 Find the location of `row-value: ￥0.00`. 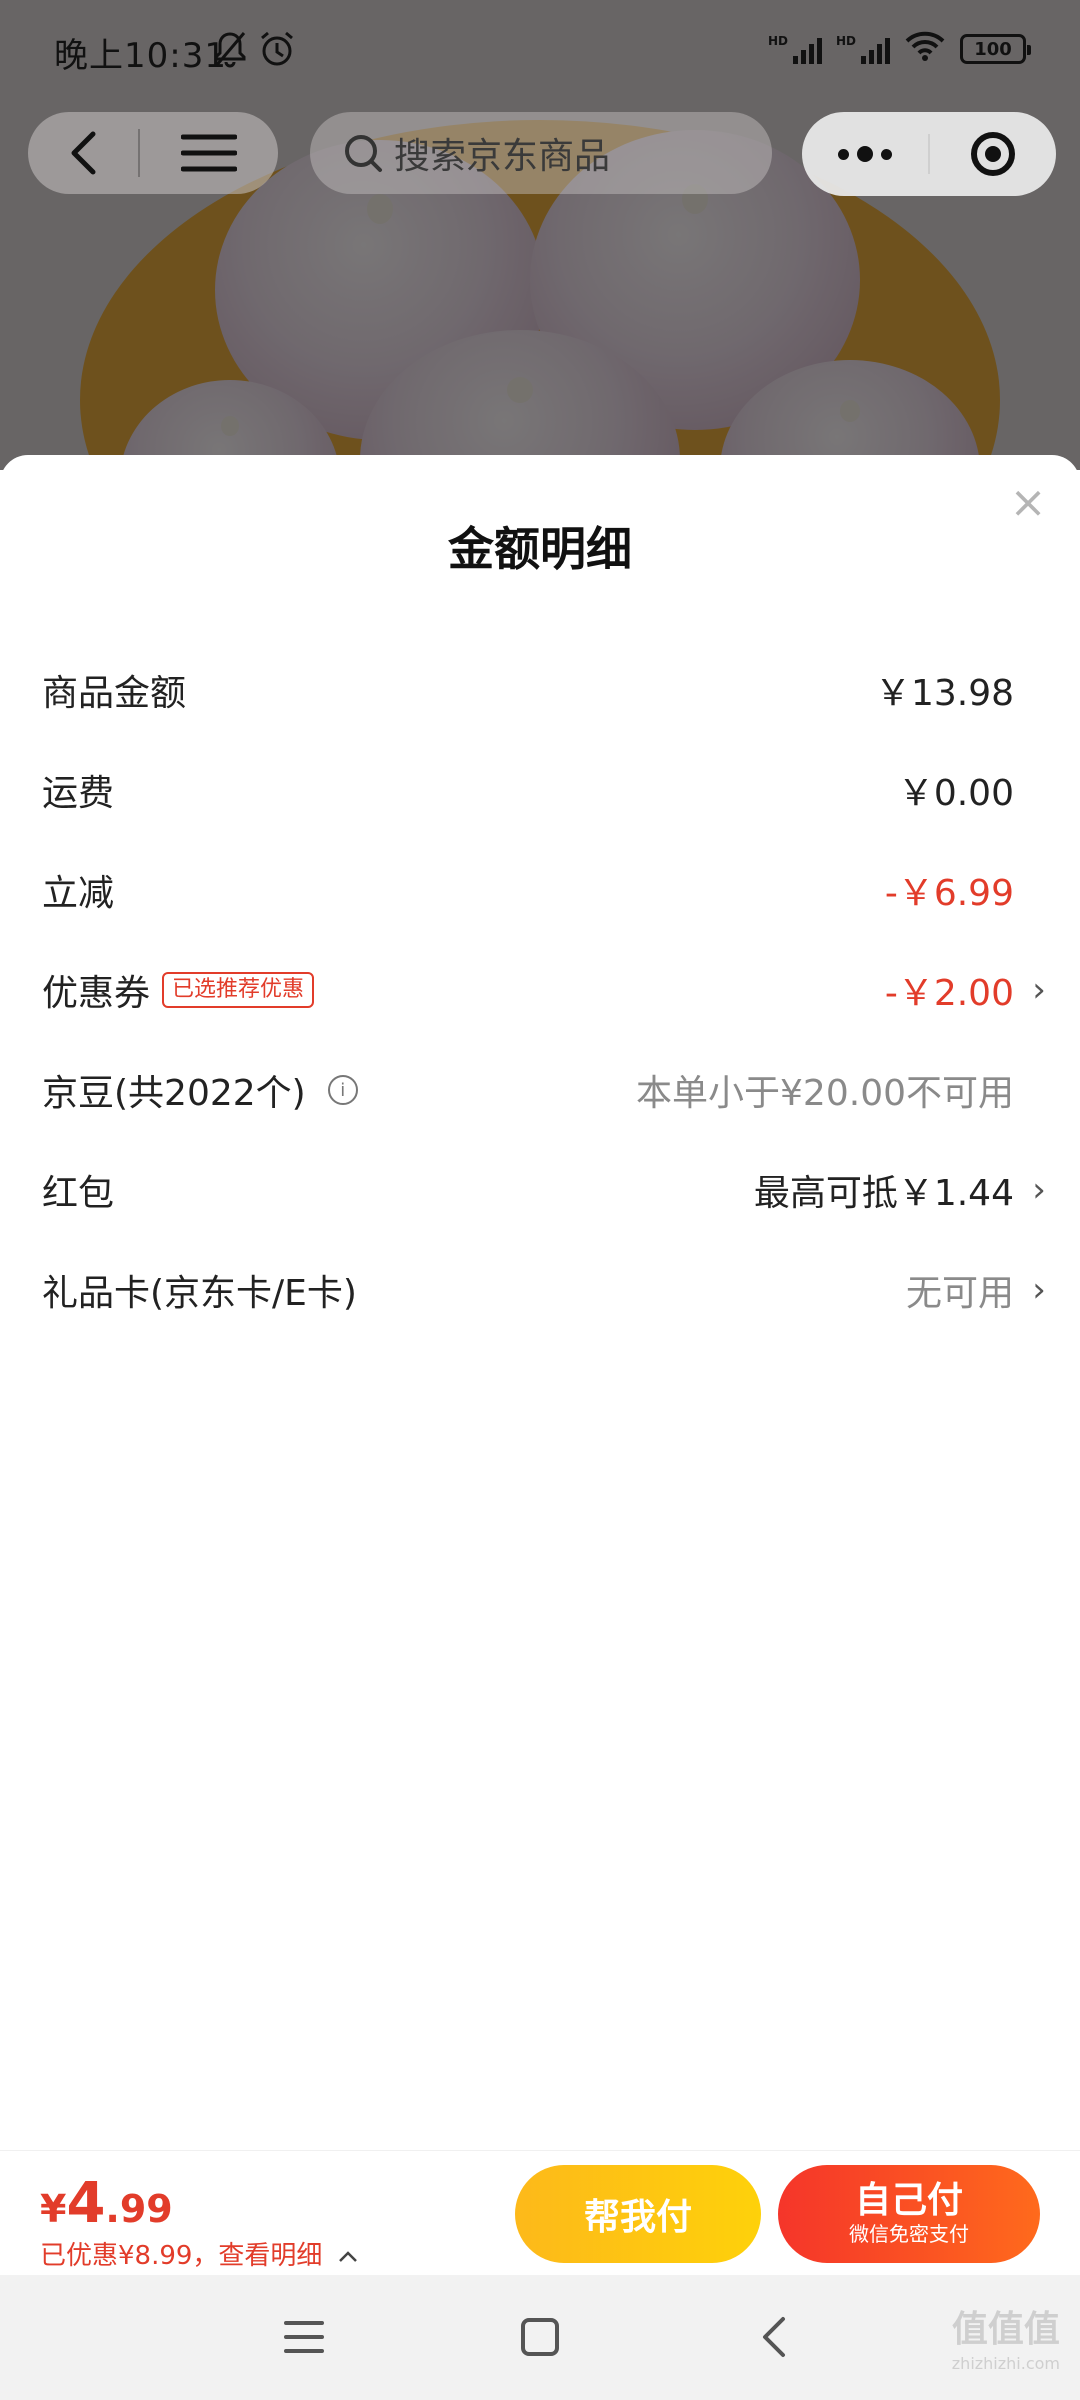

row-value: ￥0.00 is located at coordinates (955, 793).